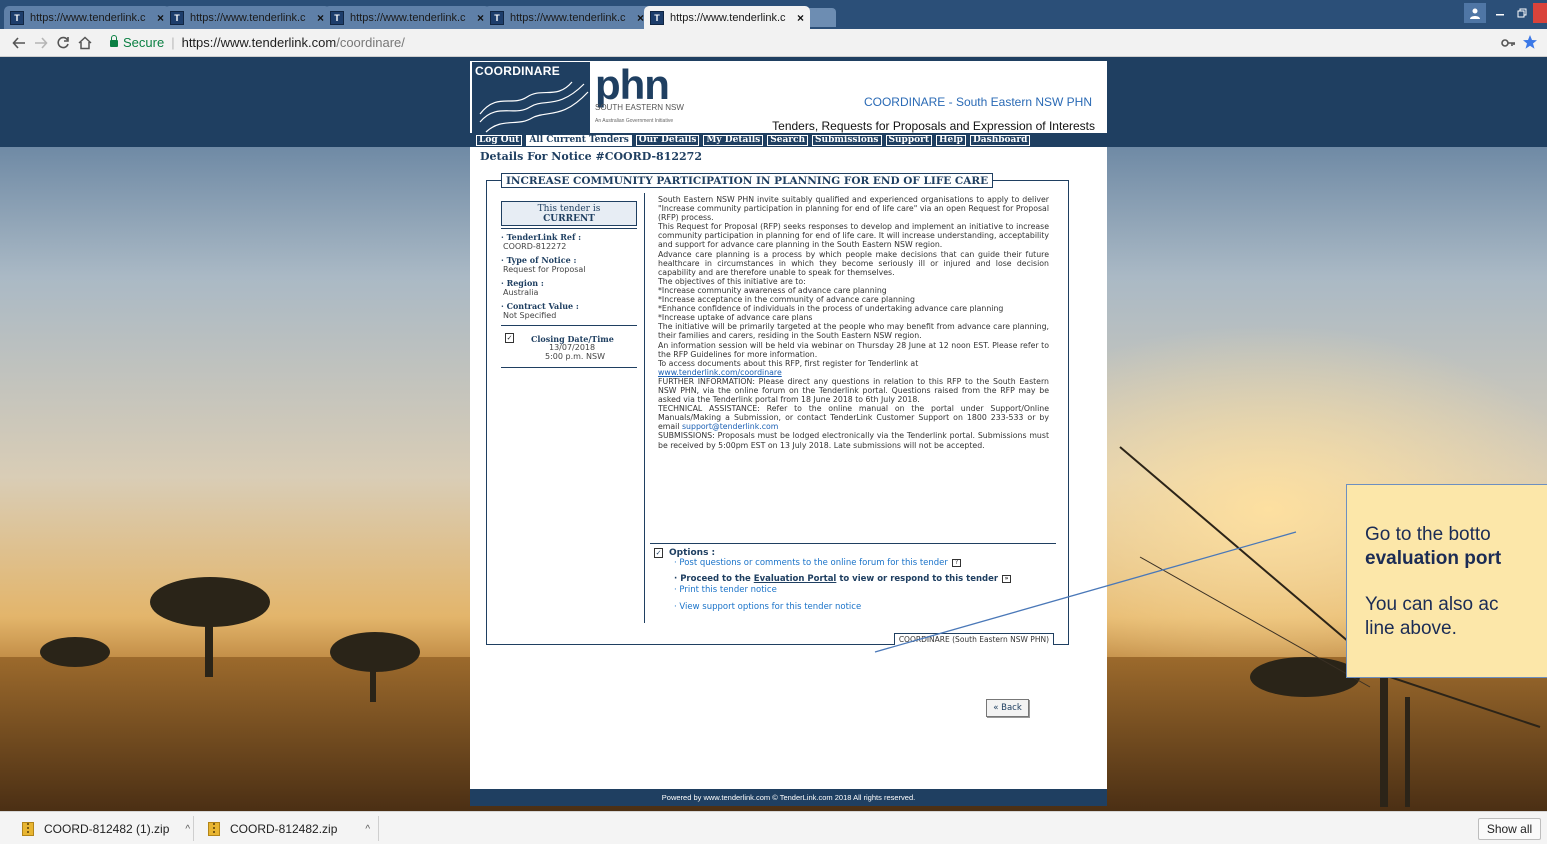 The image size is (1547, 844). I want to click on download-item: COORD-812482.zip ^, so click(289, 829).